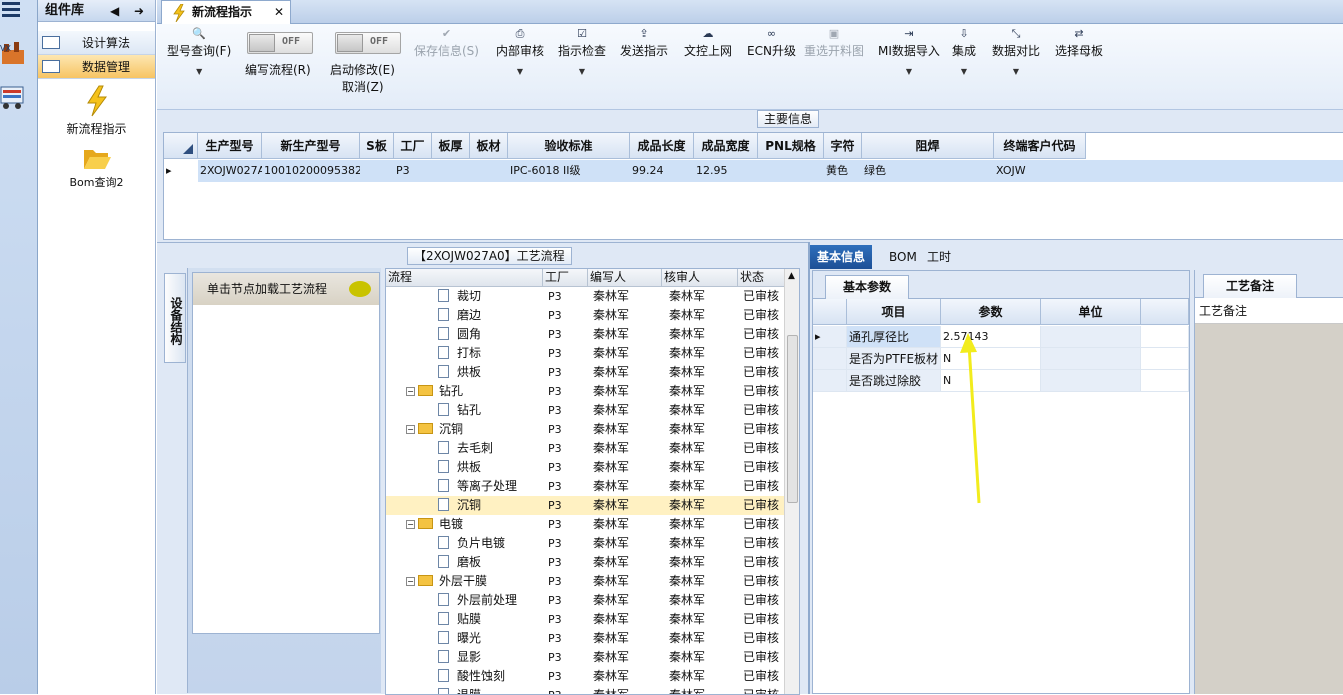 Image resolution: width=1343 pixels, height=695 pixels. Describe the element at coordinates (477, 486) in the screenshot. I see `tree-node: 等离子处理` at that location.